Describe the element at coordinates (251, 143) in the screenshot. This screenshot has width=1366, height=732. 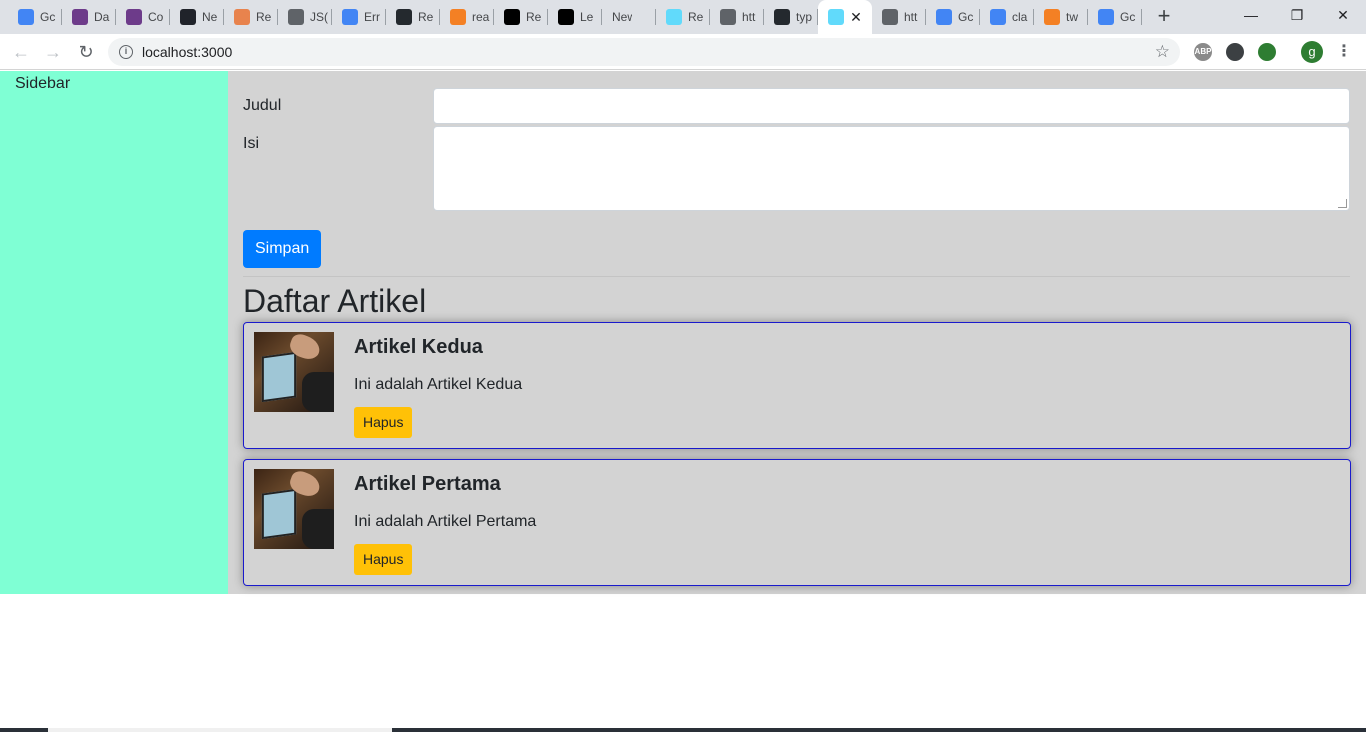
I see `body-label: Isi` at that location.